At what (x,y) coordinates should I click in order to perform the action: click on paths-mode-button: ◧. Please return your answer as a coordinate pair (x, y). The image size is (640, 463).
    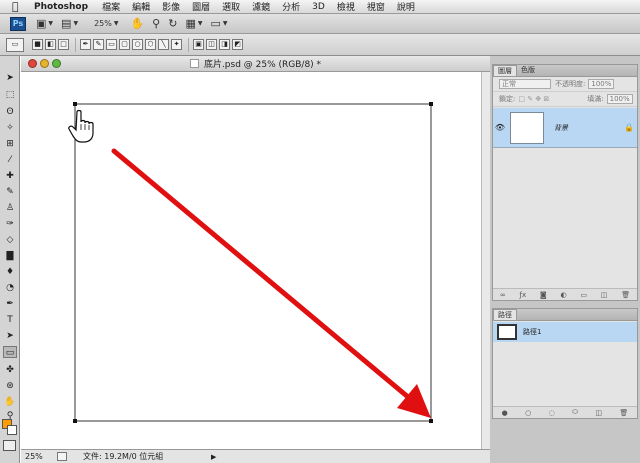
    Looking at the image, I should click on (50, 44).